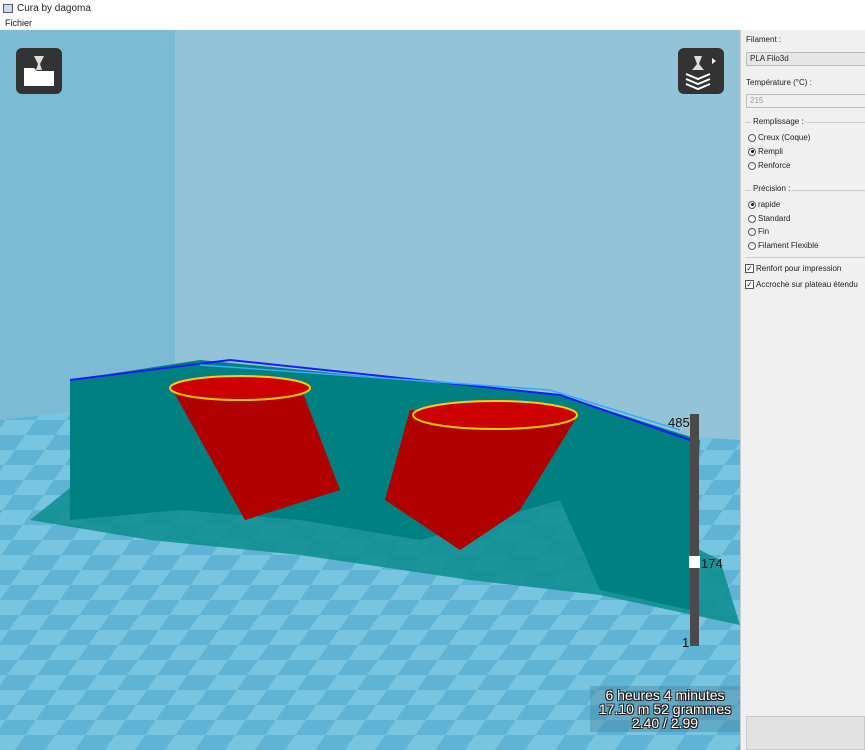 This screenshot has width=865, height=750. Describe the element at coordinates (805, 101) in the screenshot. I see `temperature-input: 215` at that location.